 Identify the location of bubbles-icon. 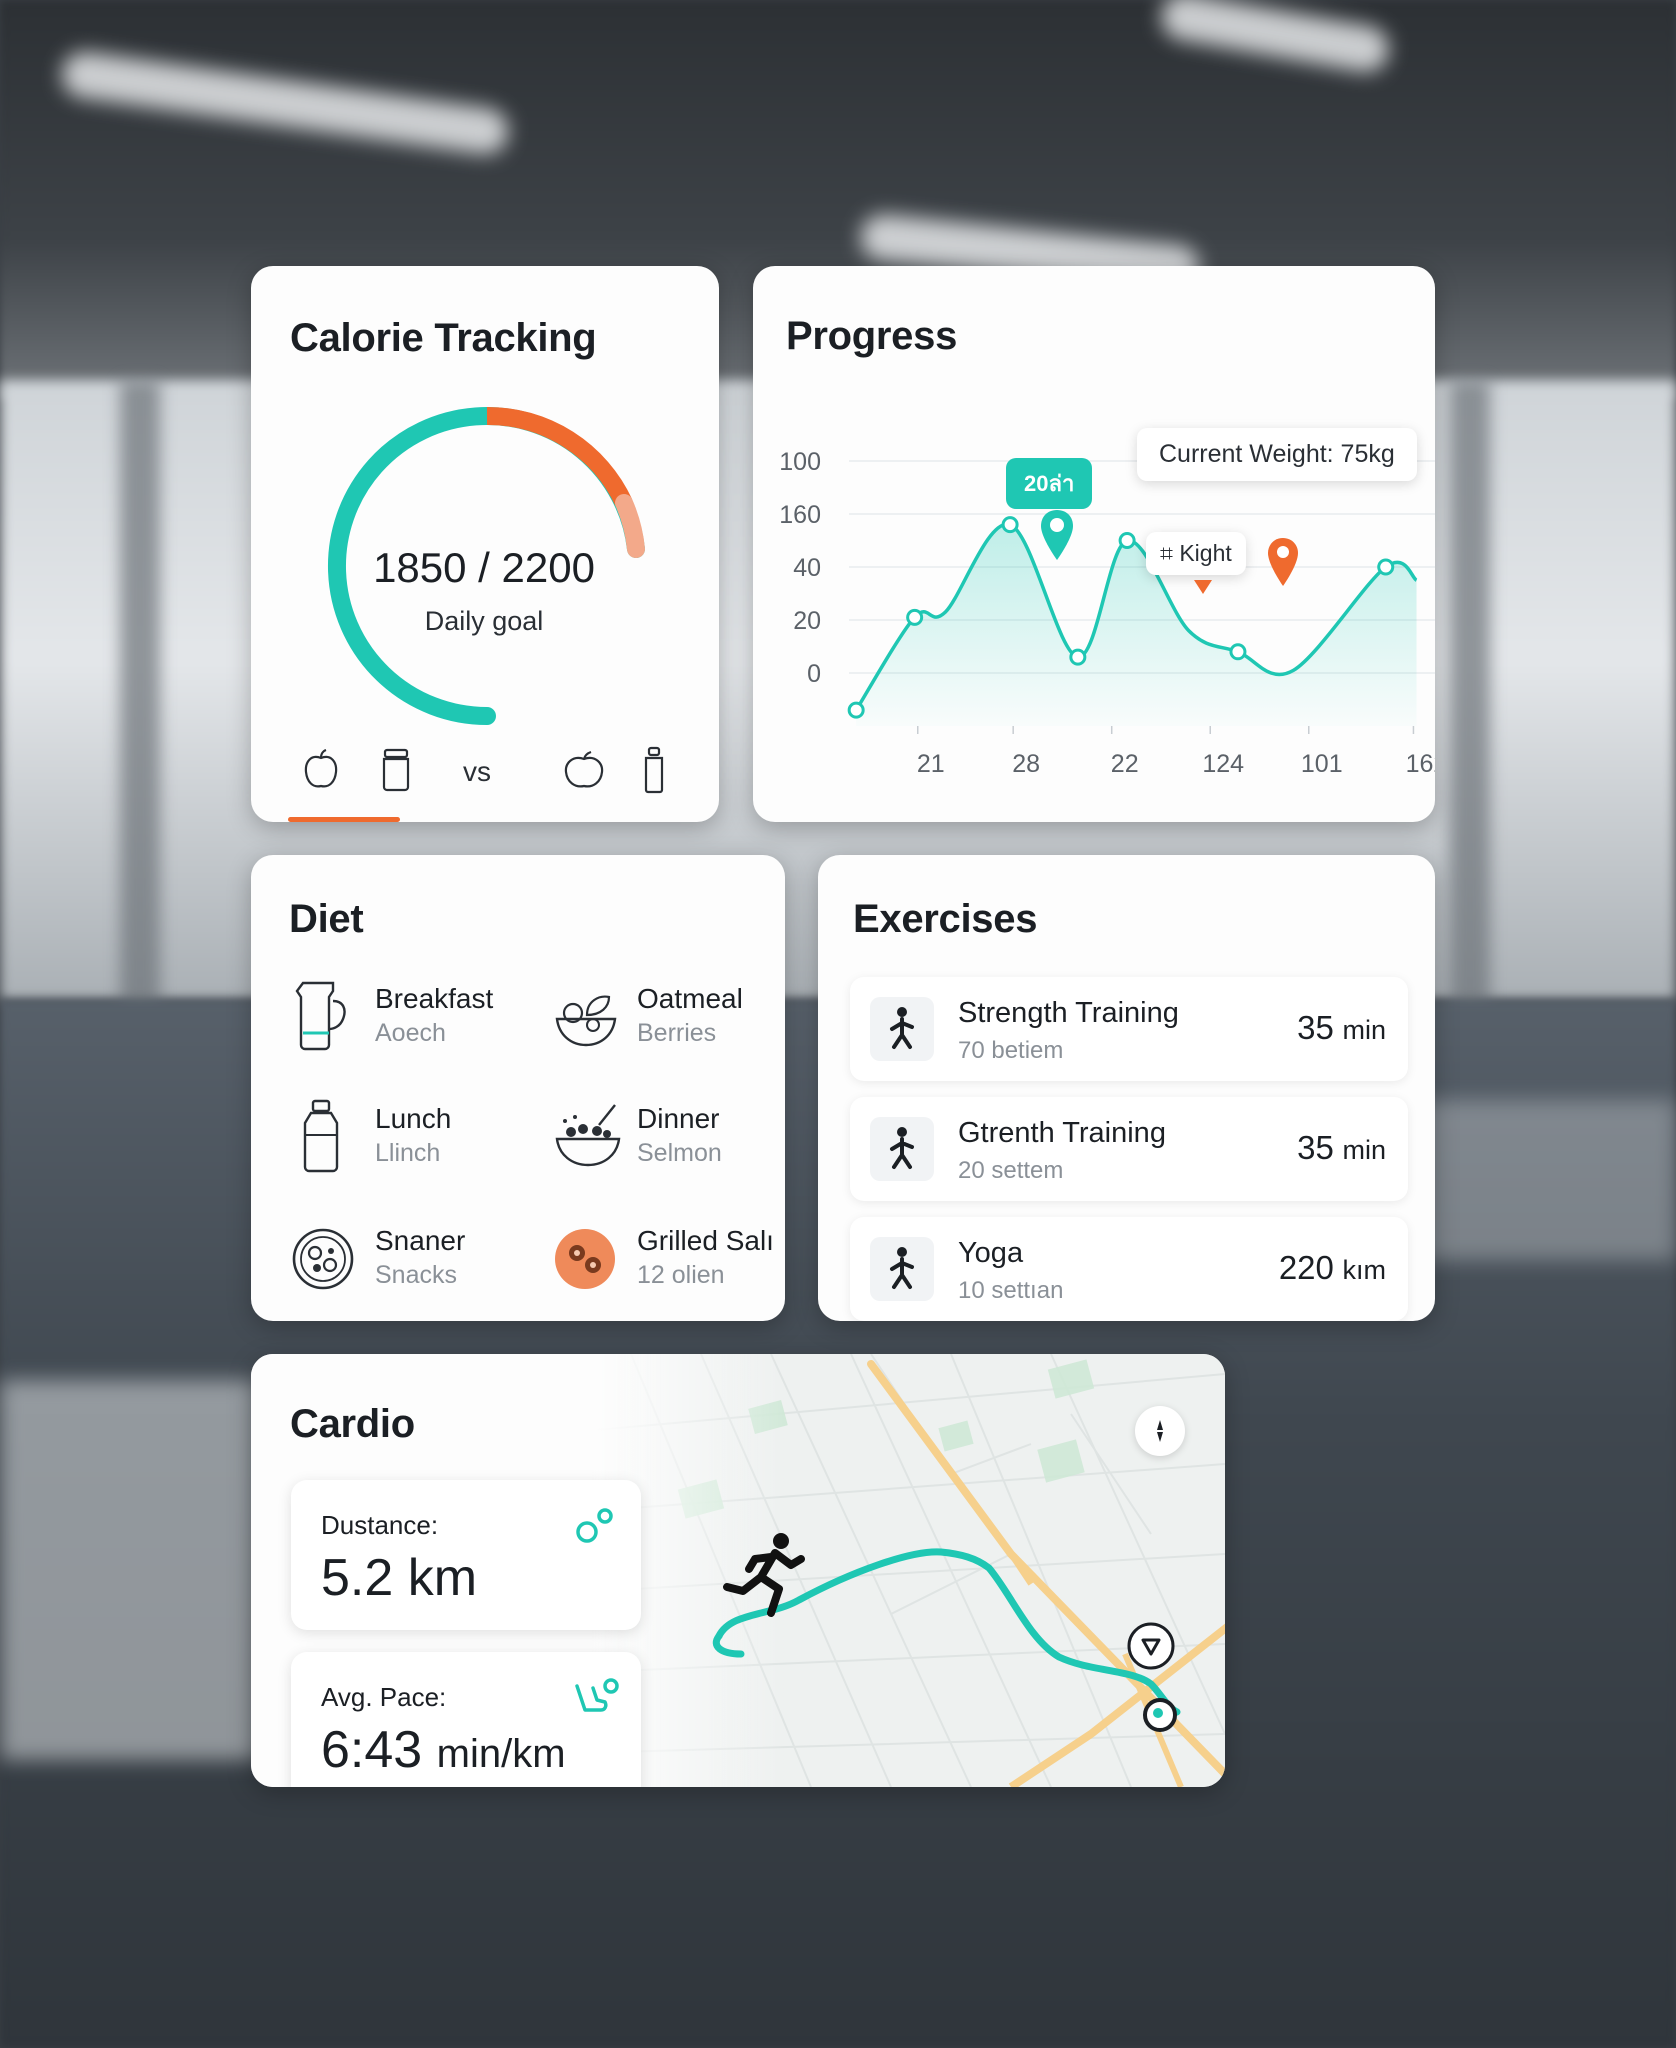
(594, 1529).